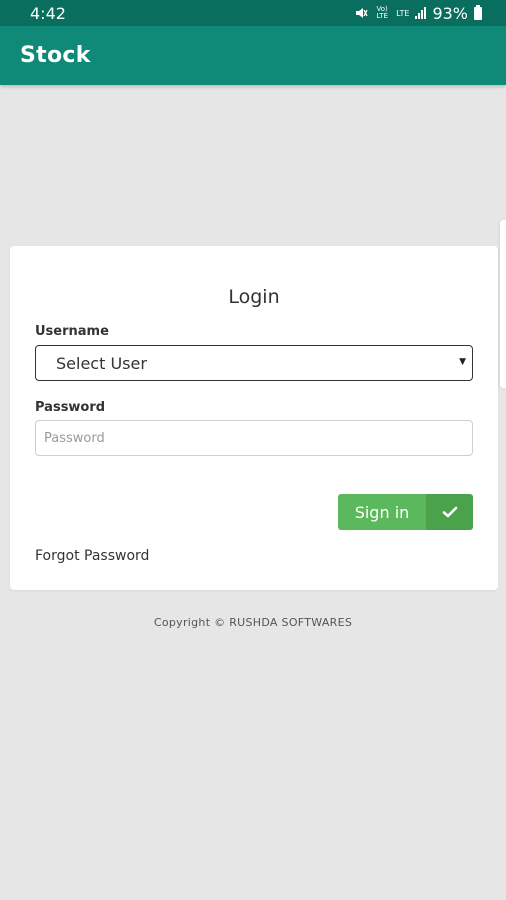 Image resolution: width=506 pixels, height=900 pixels. Describe the element at coordinates (254, 363) in the screenshot. I see `user-select: Select User ▼` at that location.